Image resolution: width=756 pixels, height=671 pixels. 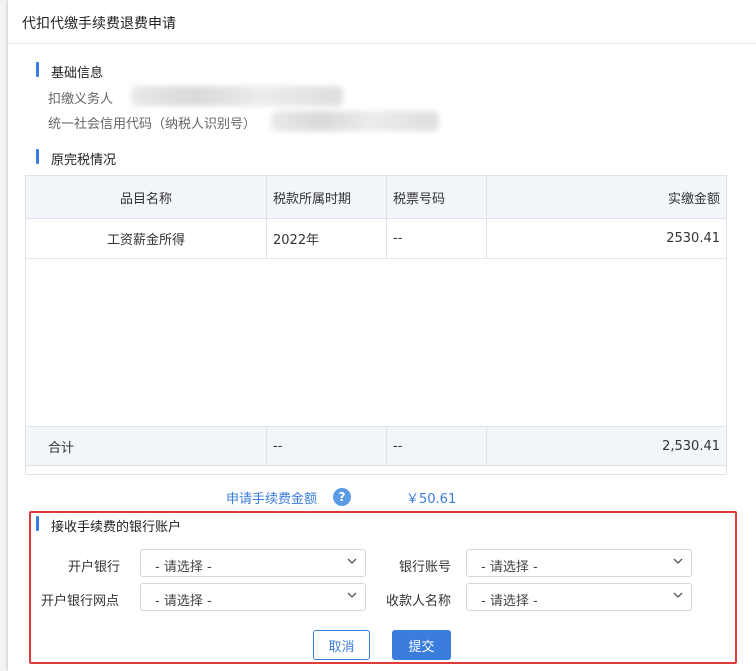 What do you see at coordinates (693, 238) in the screenshot?
I see `cell-amount: 2530.41` at bounding box center [693, 238].